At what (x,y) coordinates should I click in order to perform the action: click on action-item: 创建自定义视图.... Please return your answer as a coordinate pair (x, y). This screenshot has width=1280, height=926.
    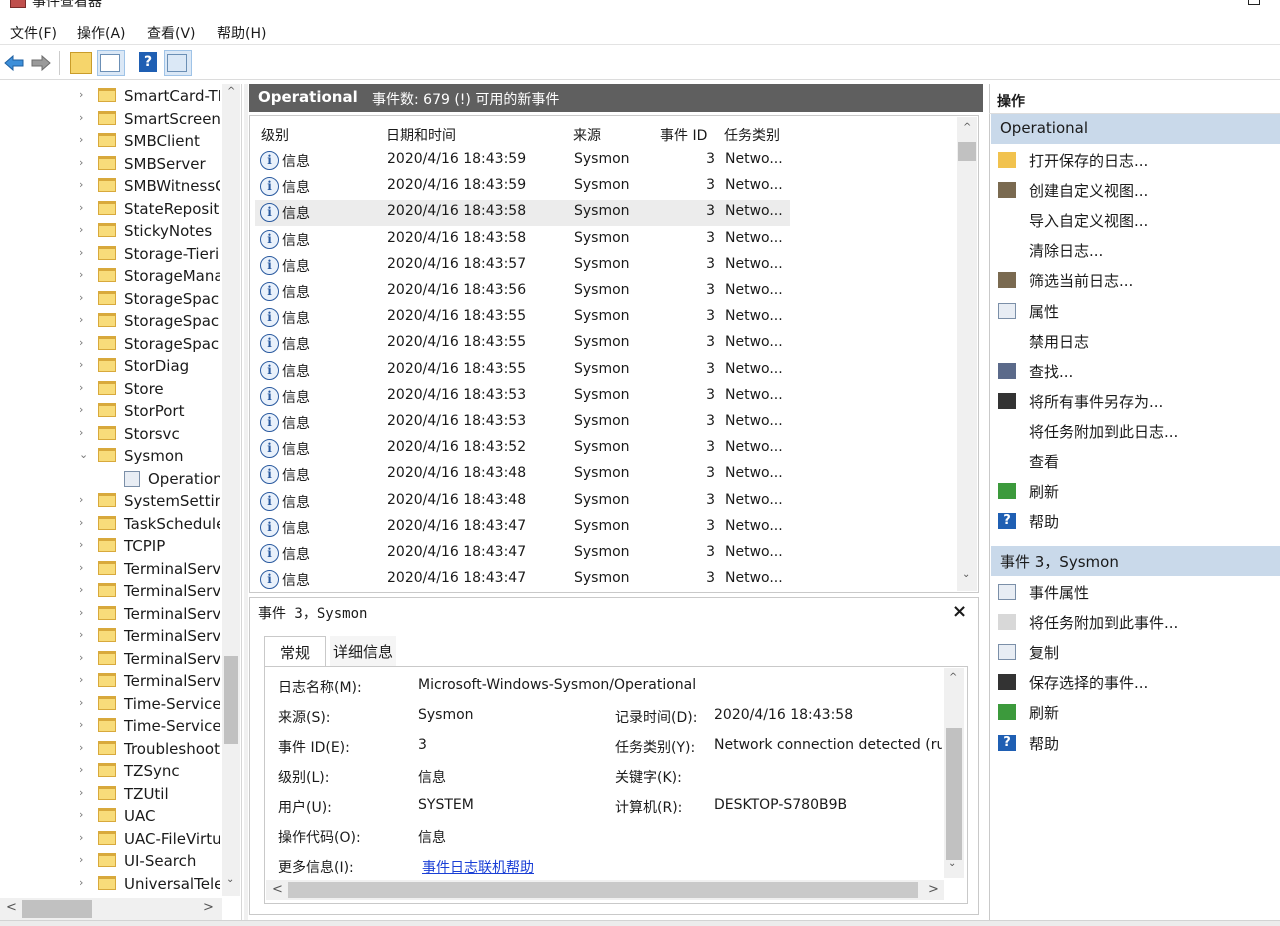
    Looking at the image, I should click on (1135, 190).